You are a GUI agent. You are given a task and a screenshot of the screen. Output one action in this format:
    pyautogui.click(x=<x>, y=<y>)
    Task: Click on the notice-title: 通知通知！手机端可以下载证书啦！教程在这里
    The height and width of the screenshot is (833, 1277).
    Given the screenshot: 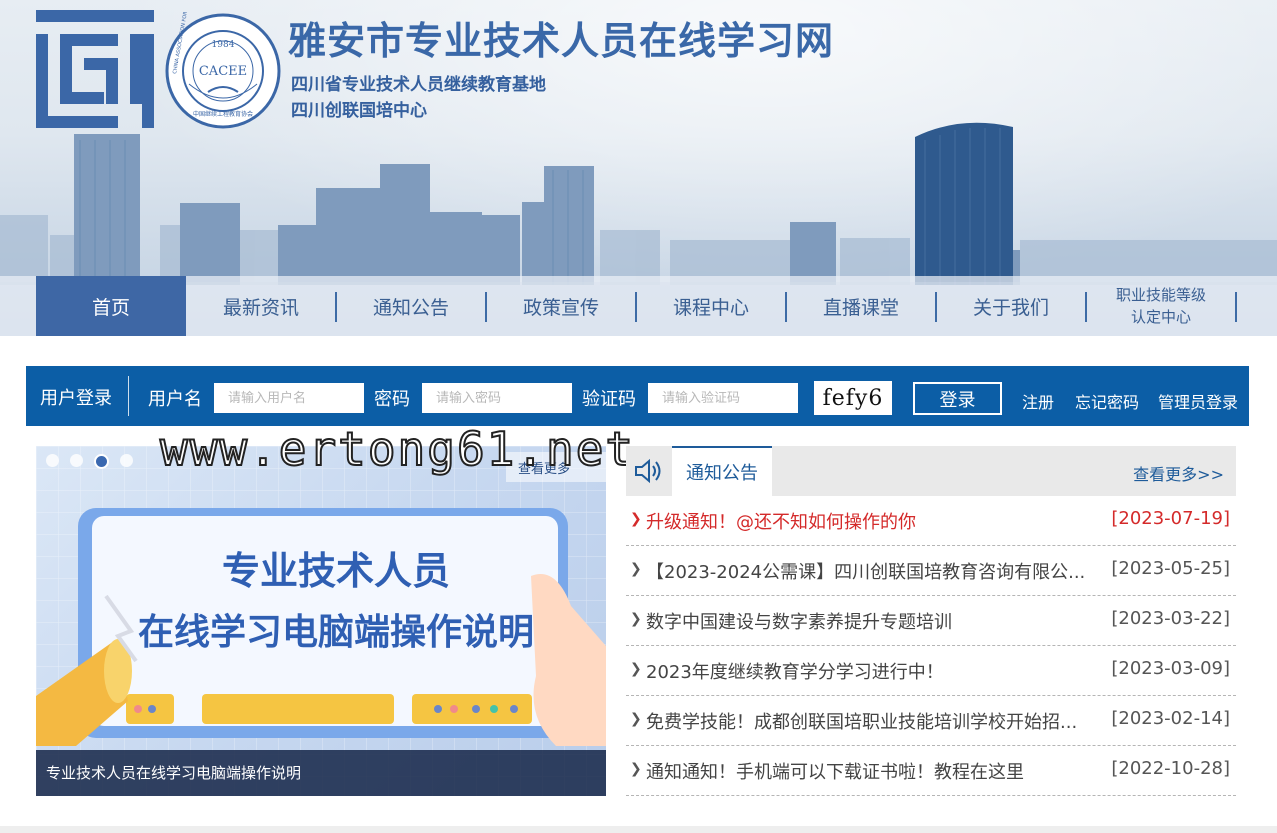 What is the action you would take?
    pyautogui.click(x=835, y=772)
    